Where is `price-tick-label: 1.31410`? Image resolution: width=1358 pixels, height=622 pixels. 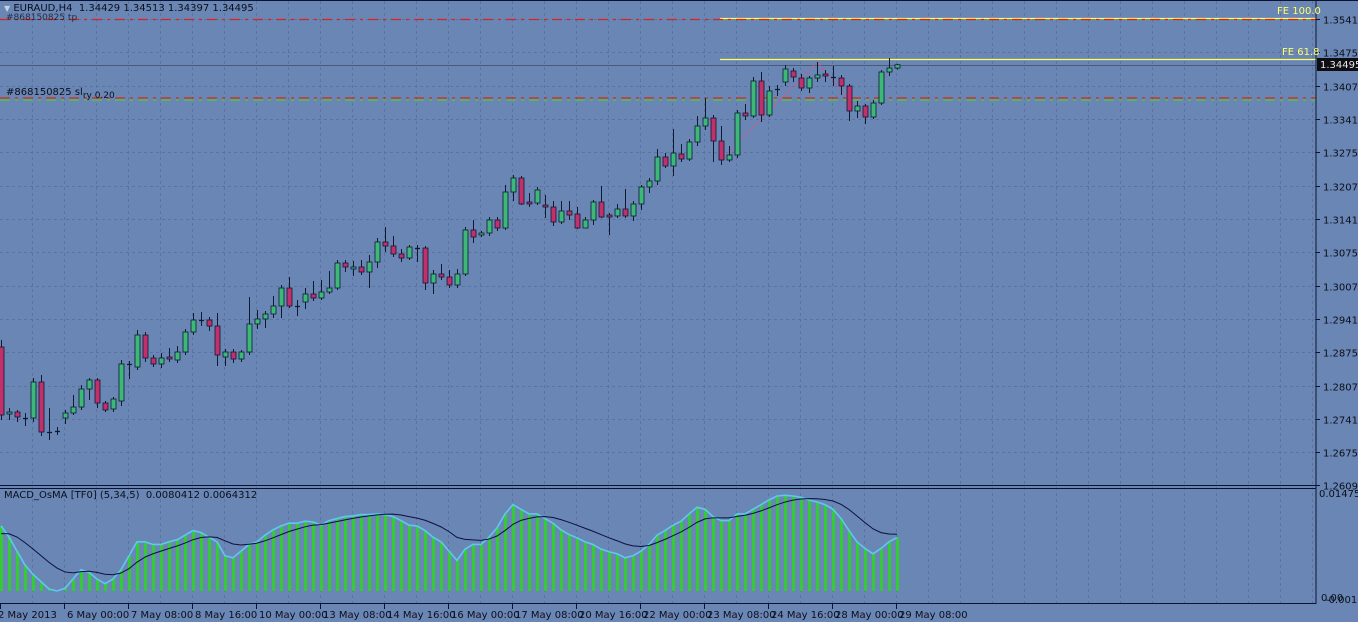 price-tick-label: 1.31410 is located at coordinates (1340, 221).